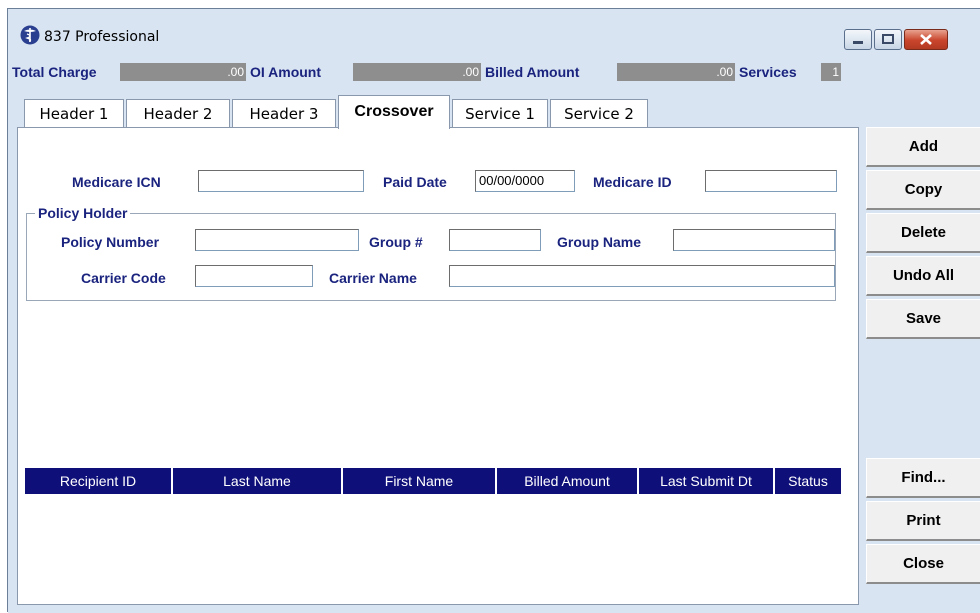 Image resolution: width=980 pixels, height=613 pixels. What do you see at coordinates (99, 481) in the screenshot?
I see `column-recipient-id: Recipient ID` at bounding box center [99, 481].